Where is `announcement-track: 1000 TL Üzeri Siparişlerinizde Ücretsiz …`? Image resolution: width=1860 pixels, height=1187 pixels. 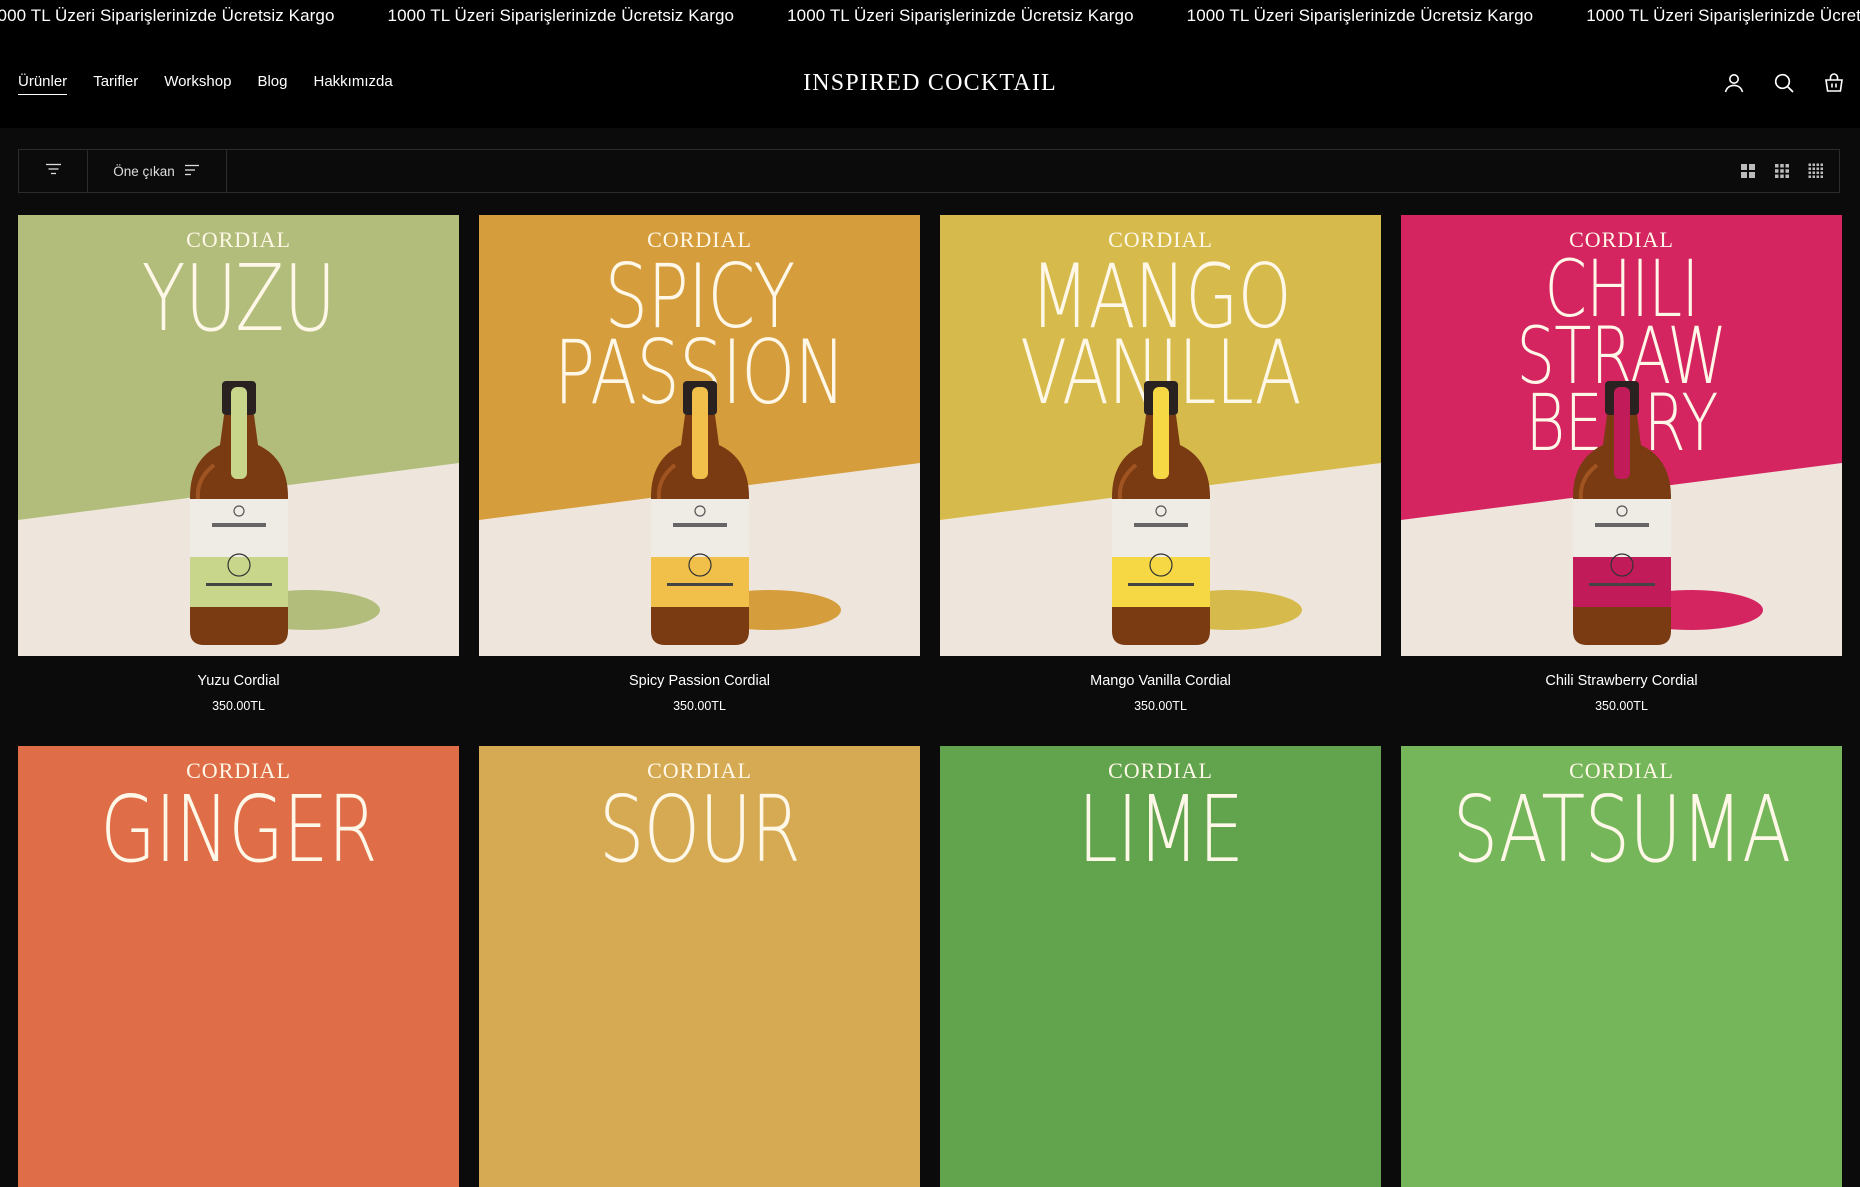
announcement-track: 1000 TL Üzeri Siparişlerinizde Ücretsiz … is located at coordinates (930, 16).